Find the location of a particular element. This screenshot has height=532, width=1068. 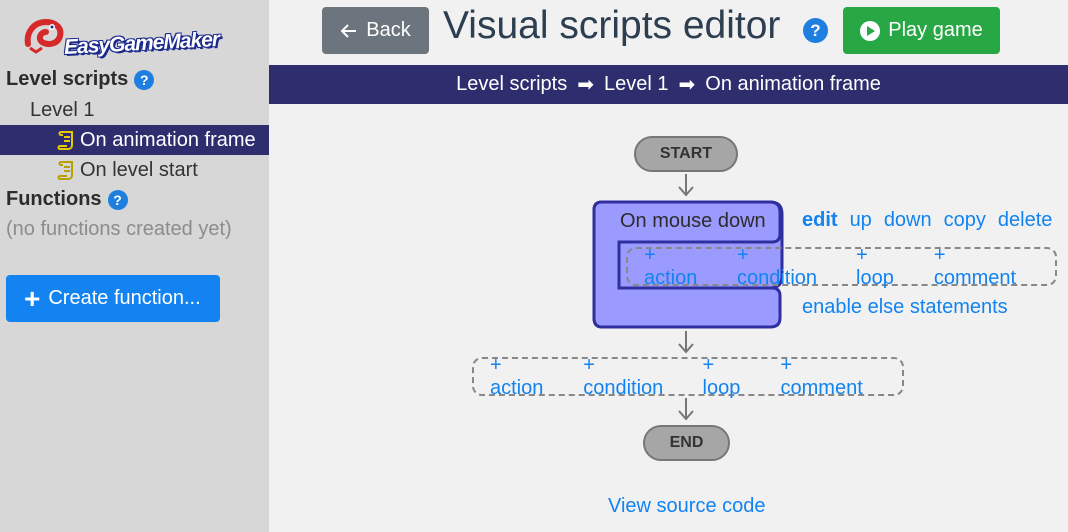

condition-actions: edit up down copy delete is located at coordinates (927, 220).